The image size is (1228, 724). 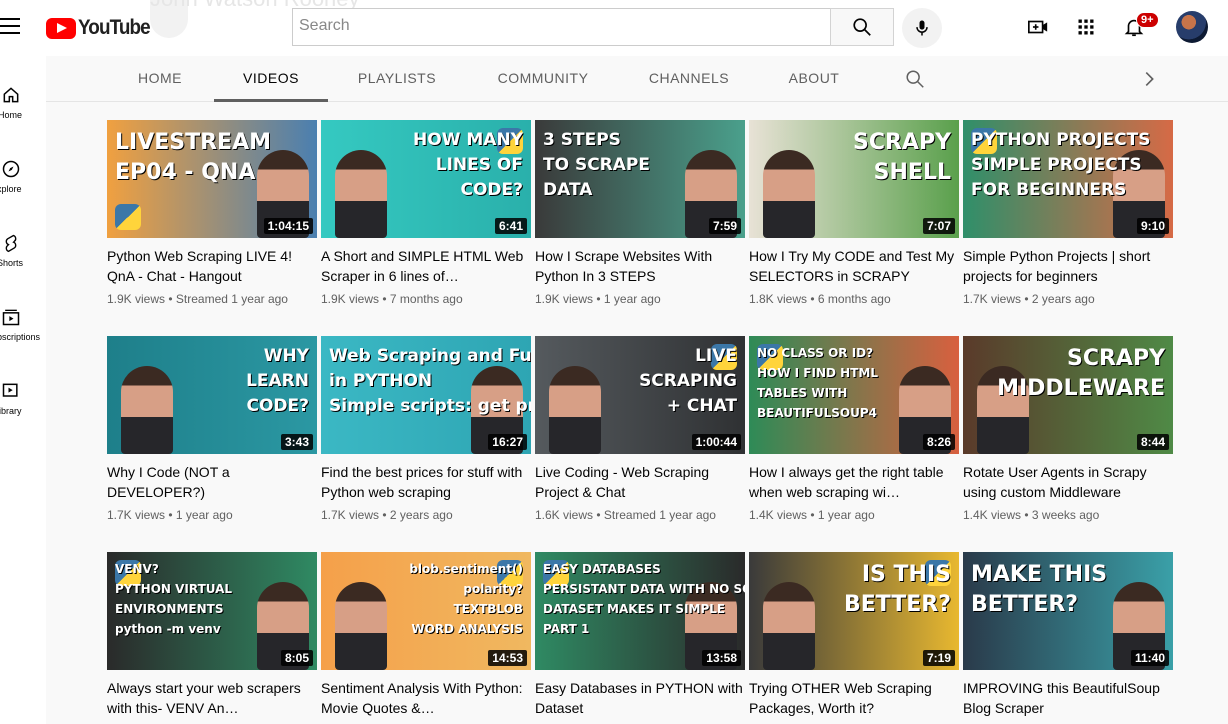 I want to click on sidebar-item-explore: Explore, so click(x=23, y=182).